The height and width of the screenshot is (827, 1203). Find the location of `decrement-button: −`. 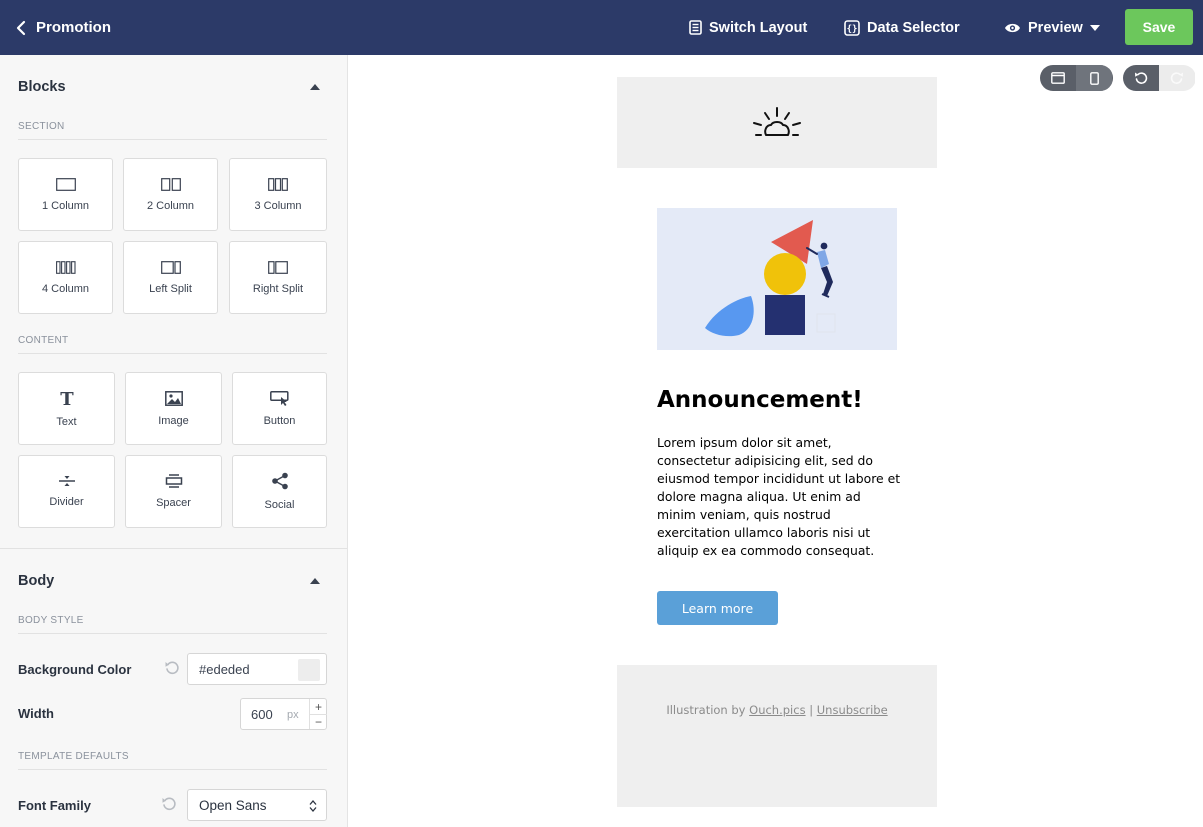

decrement-button: − is located at coordinates (318, 721).